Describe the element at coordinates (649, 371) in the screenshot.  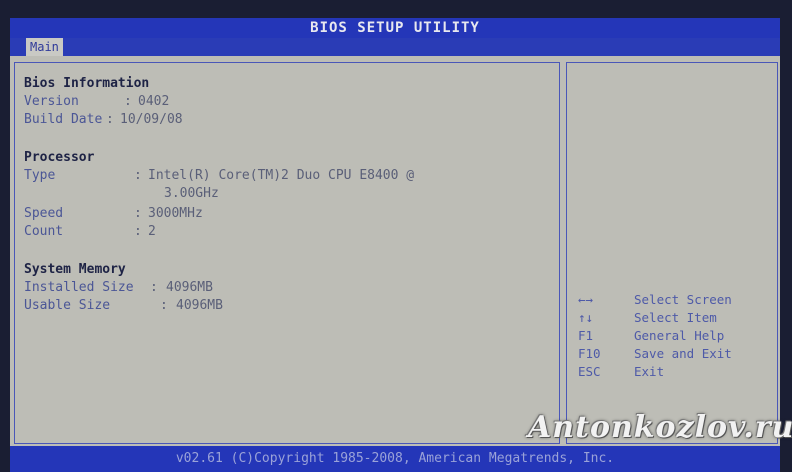
I see `help-exit: Exit` at that location.